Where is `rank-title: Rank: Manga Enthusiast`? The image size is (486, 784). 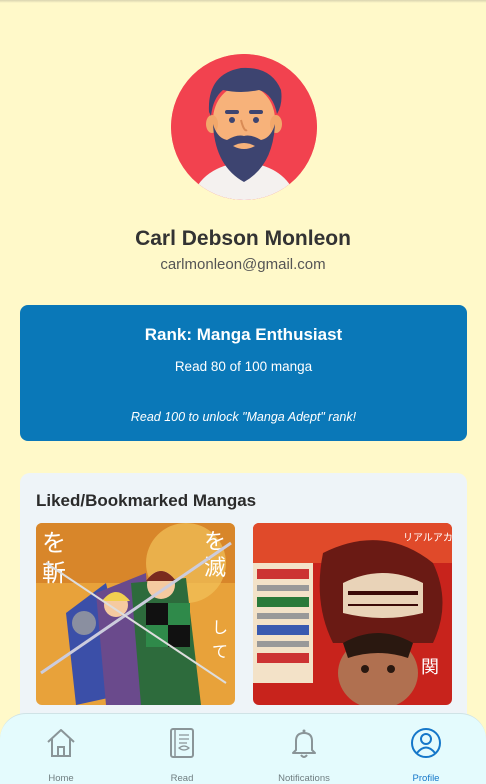 rank-title: Rank: Manga Enthusiast is located at coordinates (243, 334).